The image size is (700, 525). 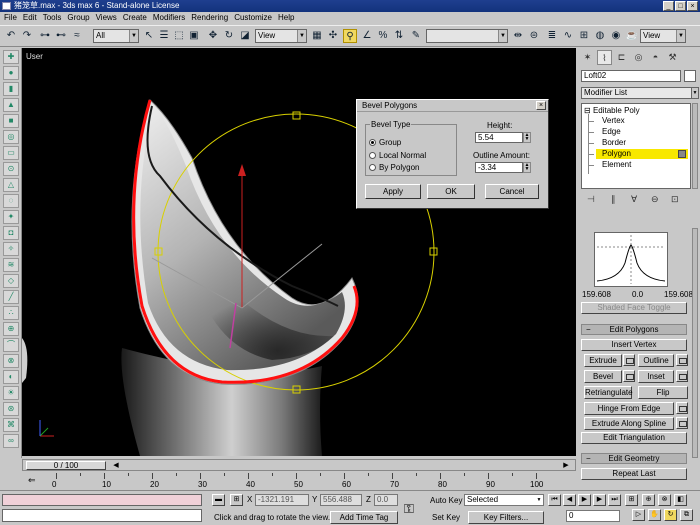 I want to click on percent-snap-icon: %, so click(x=383, y=36).